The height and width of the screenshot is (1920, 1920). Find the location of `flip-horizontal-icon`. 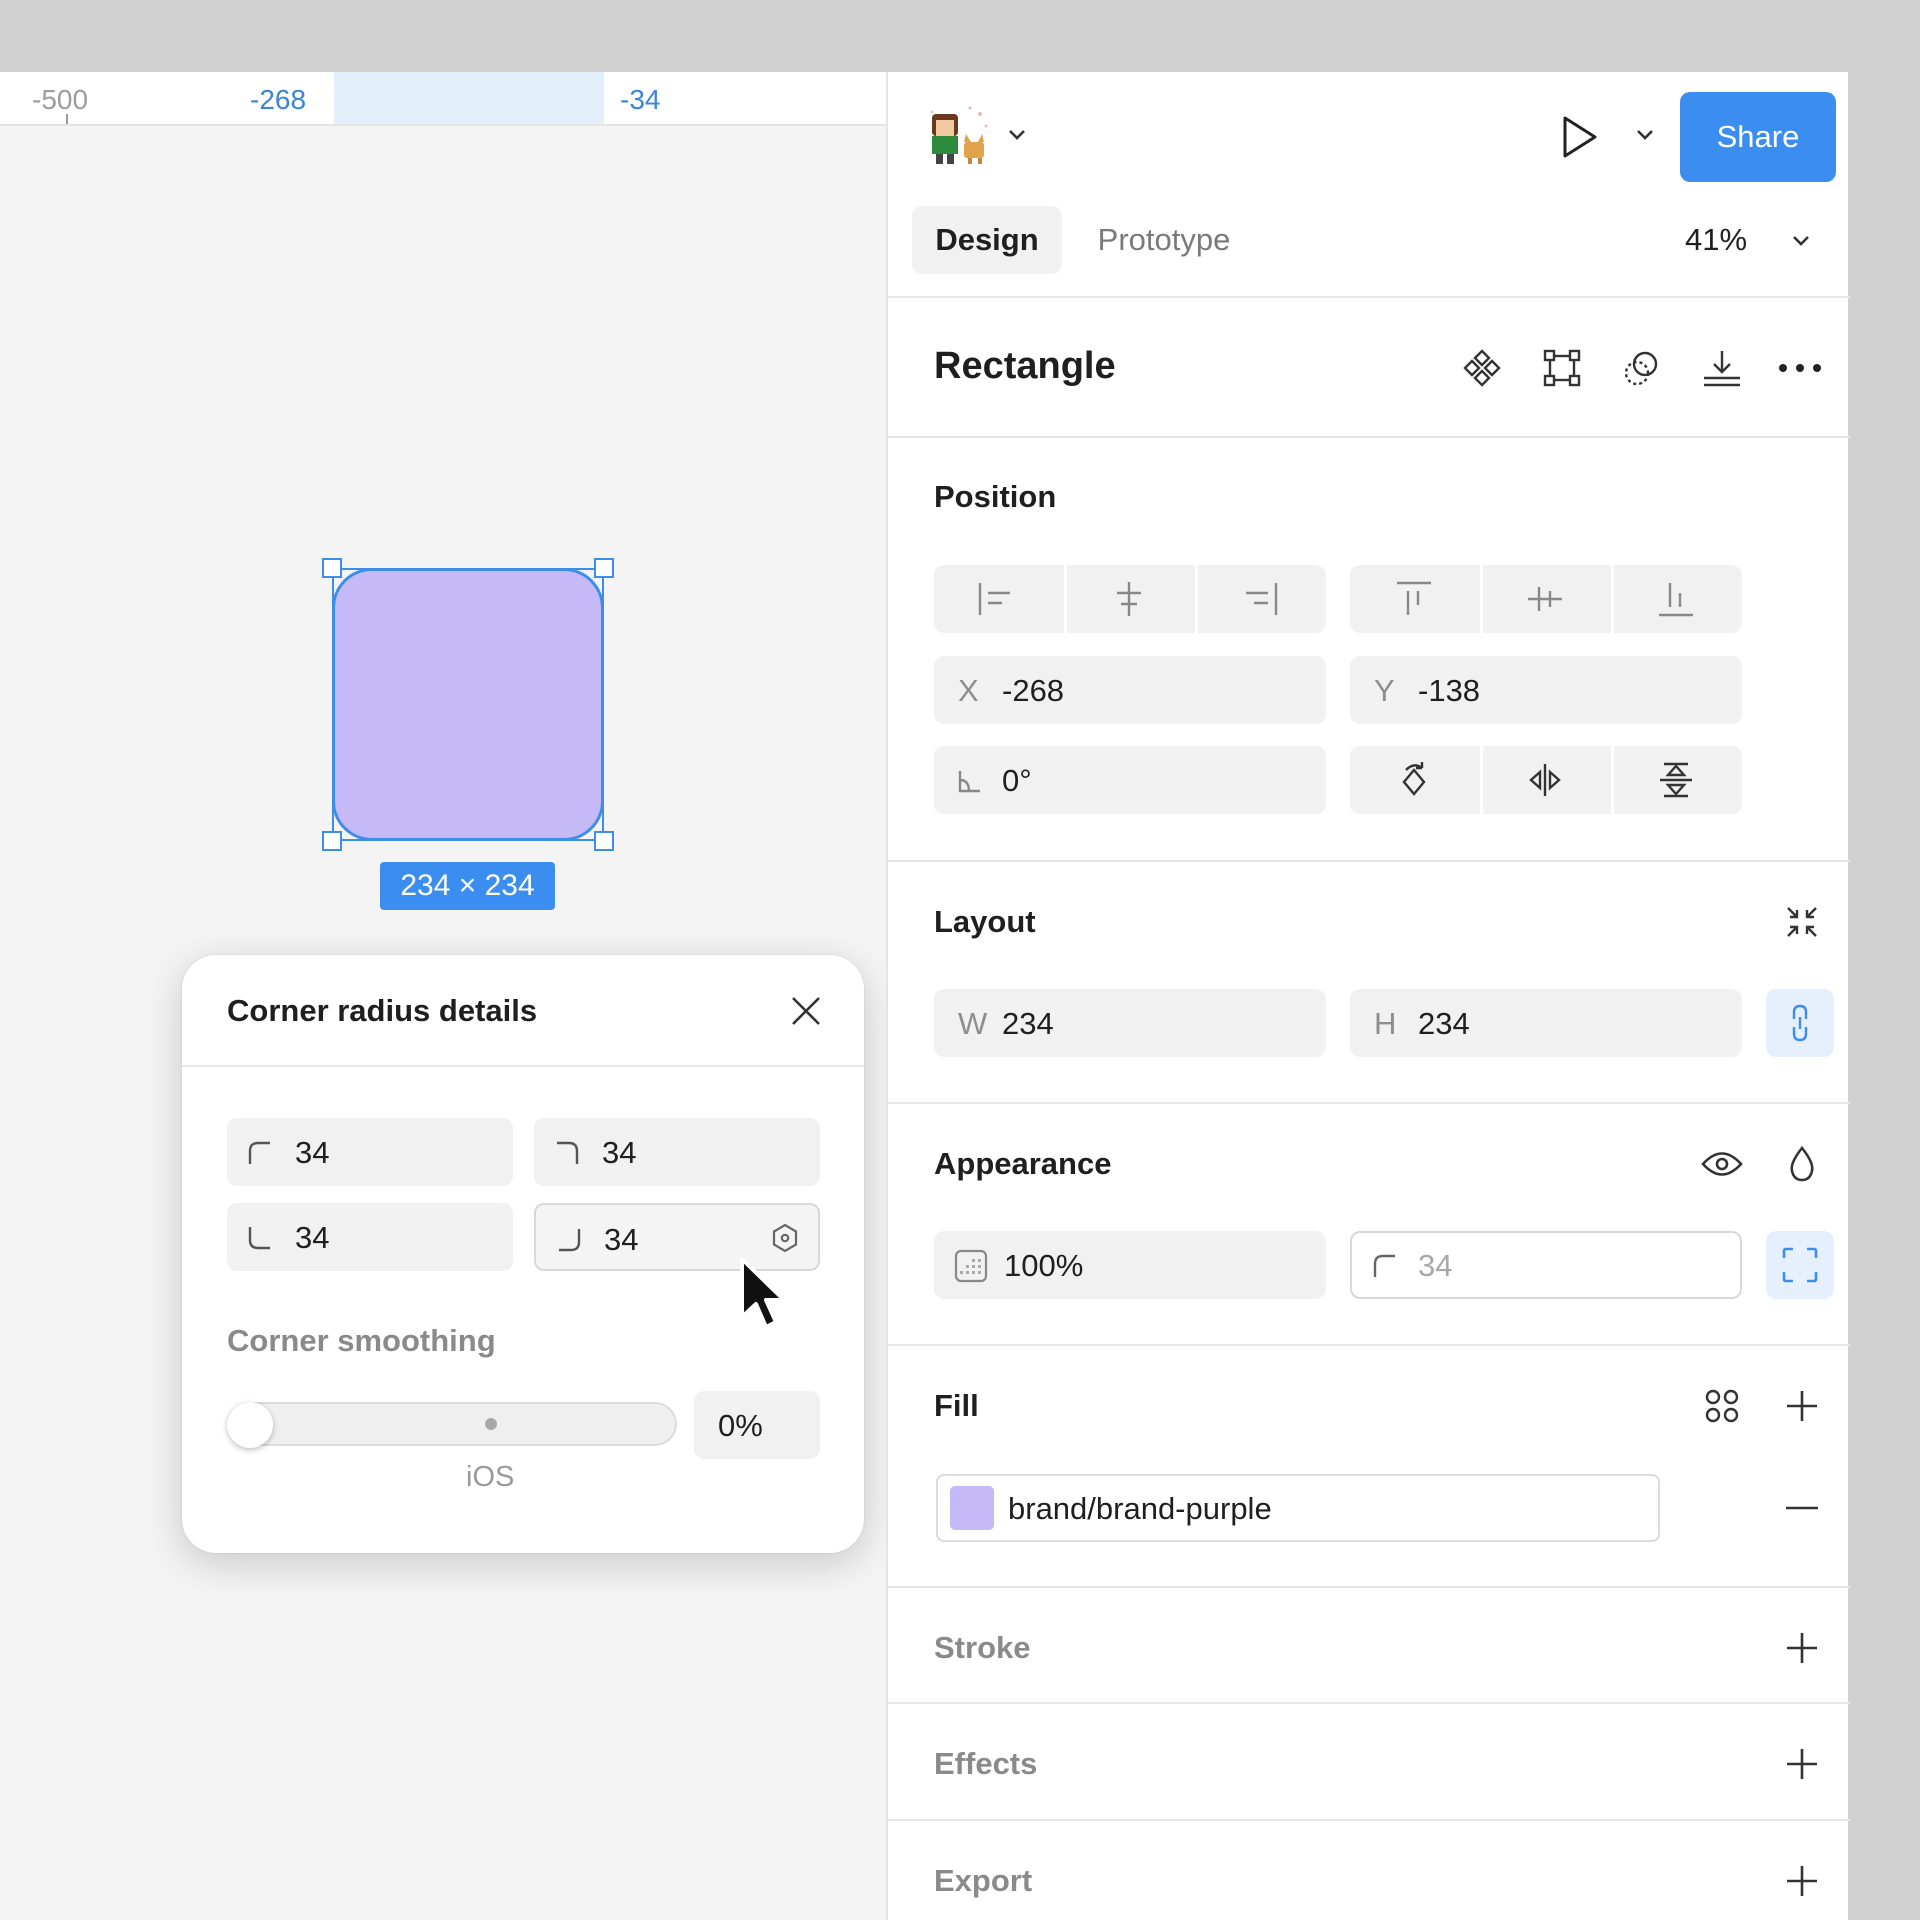

flip-horizontal-icon is located at coordinates (1545, 780).